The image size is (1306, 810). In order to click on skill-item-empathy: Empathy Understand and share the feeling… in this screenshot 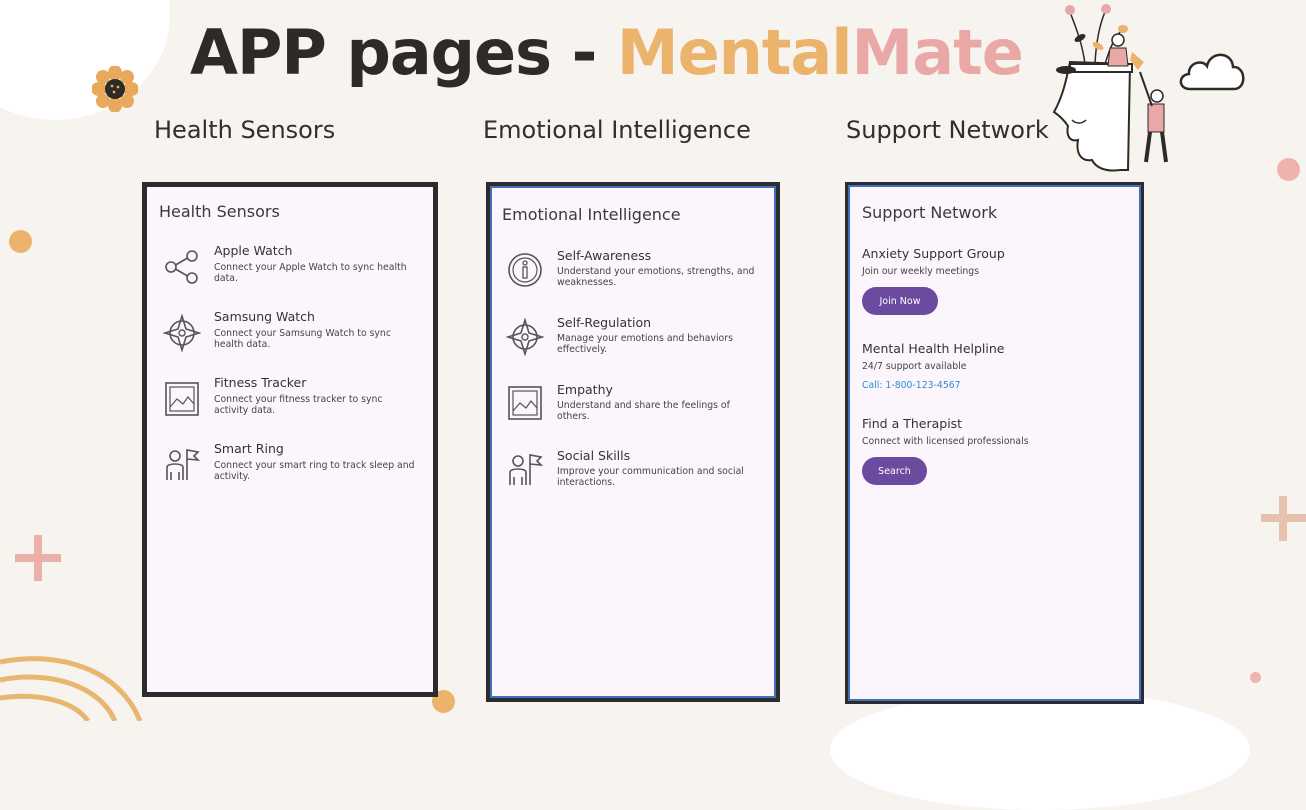, I will do `click(633, 412)`.